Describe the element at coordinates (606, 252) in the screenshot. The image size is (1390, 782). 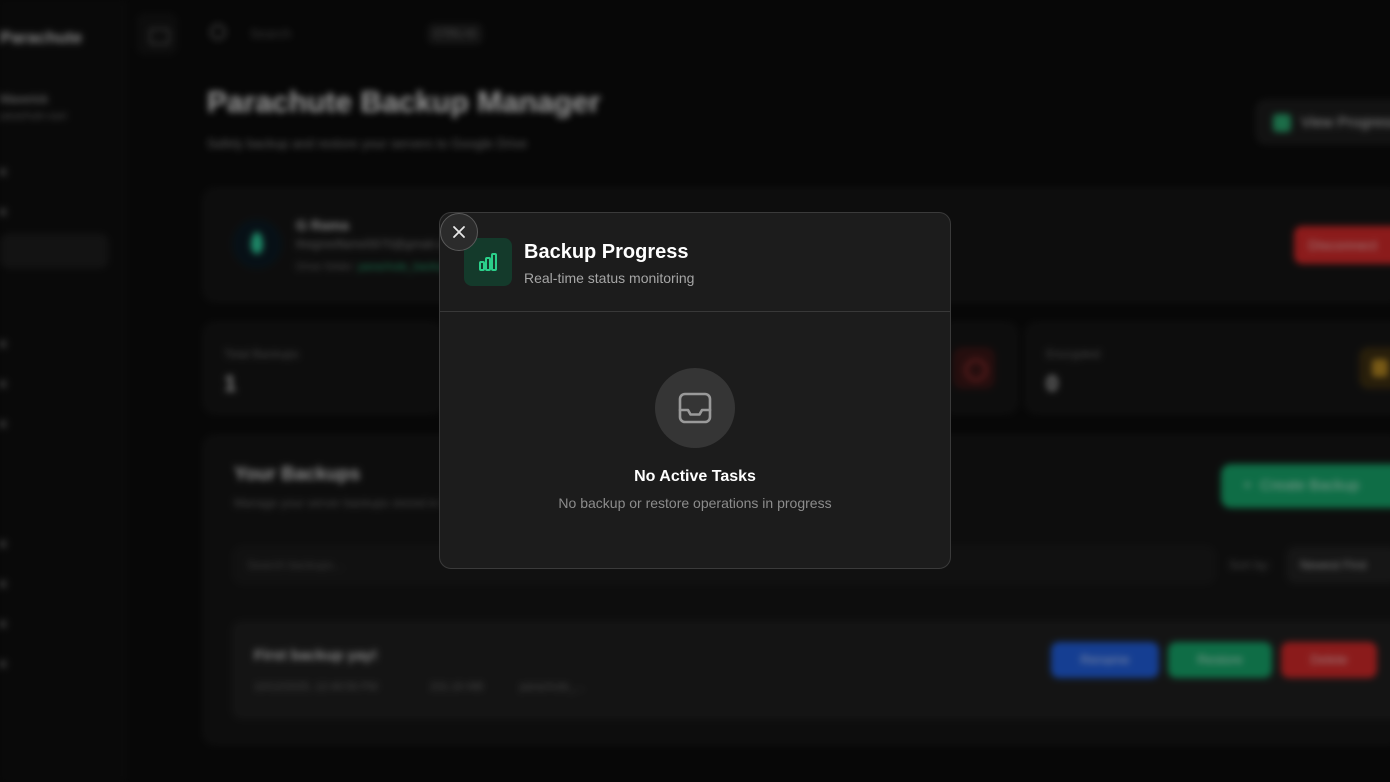
I see `modal-title: Backup Progress` at that location.